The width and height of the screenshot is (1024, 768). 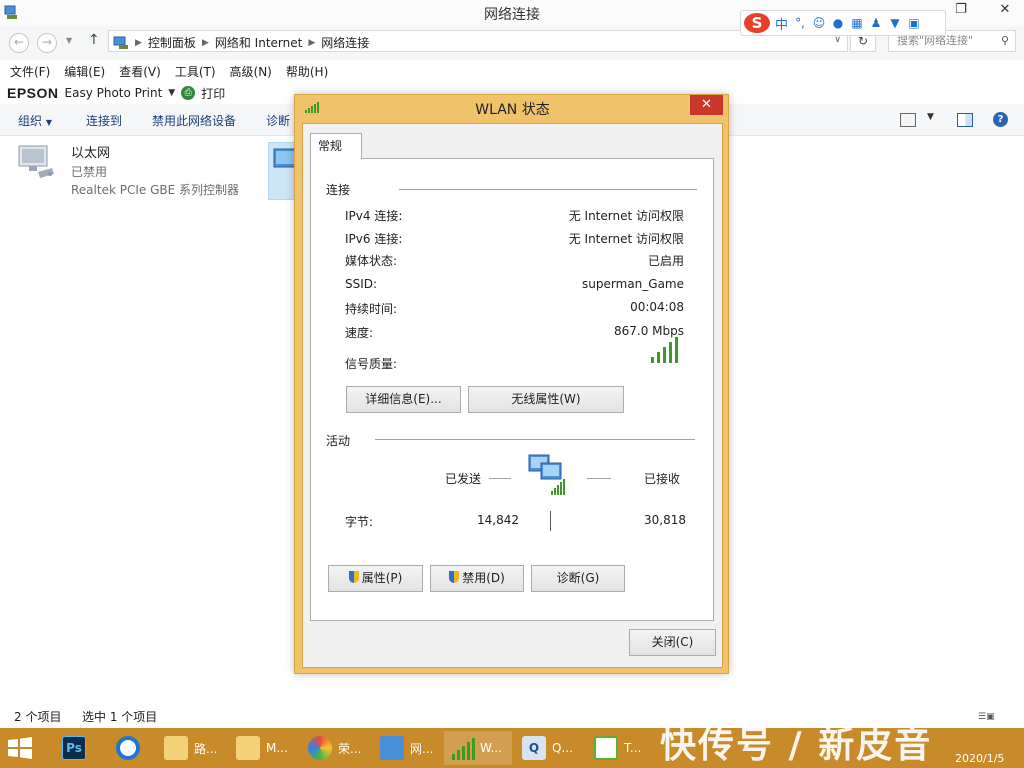 I want to click on properties-button: 属性(P), so click(x=375, y=578).